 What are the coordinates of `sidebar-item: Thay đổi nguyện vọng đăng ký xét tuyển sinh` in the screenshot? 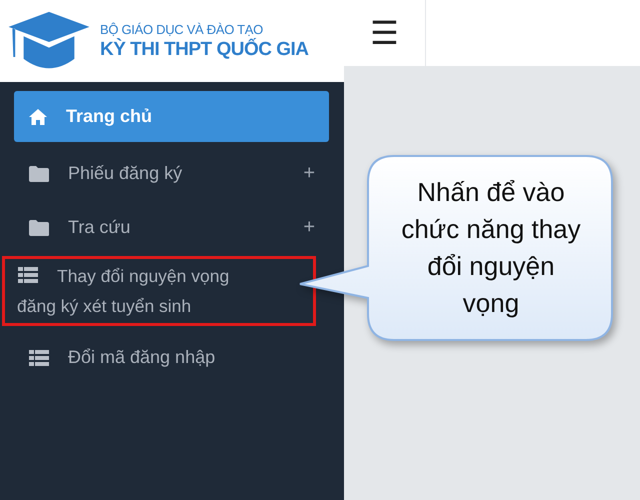 It's located at (136, 291).